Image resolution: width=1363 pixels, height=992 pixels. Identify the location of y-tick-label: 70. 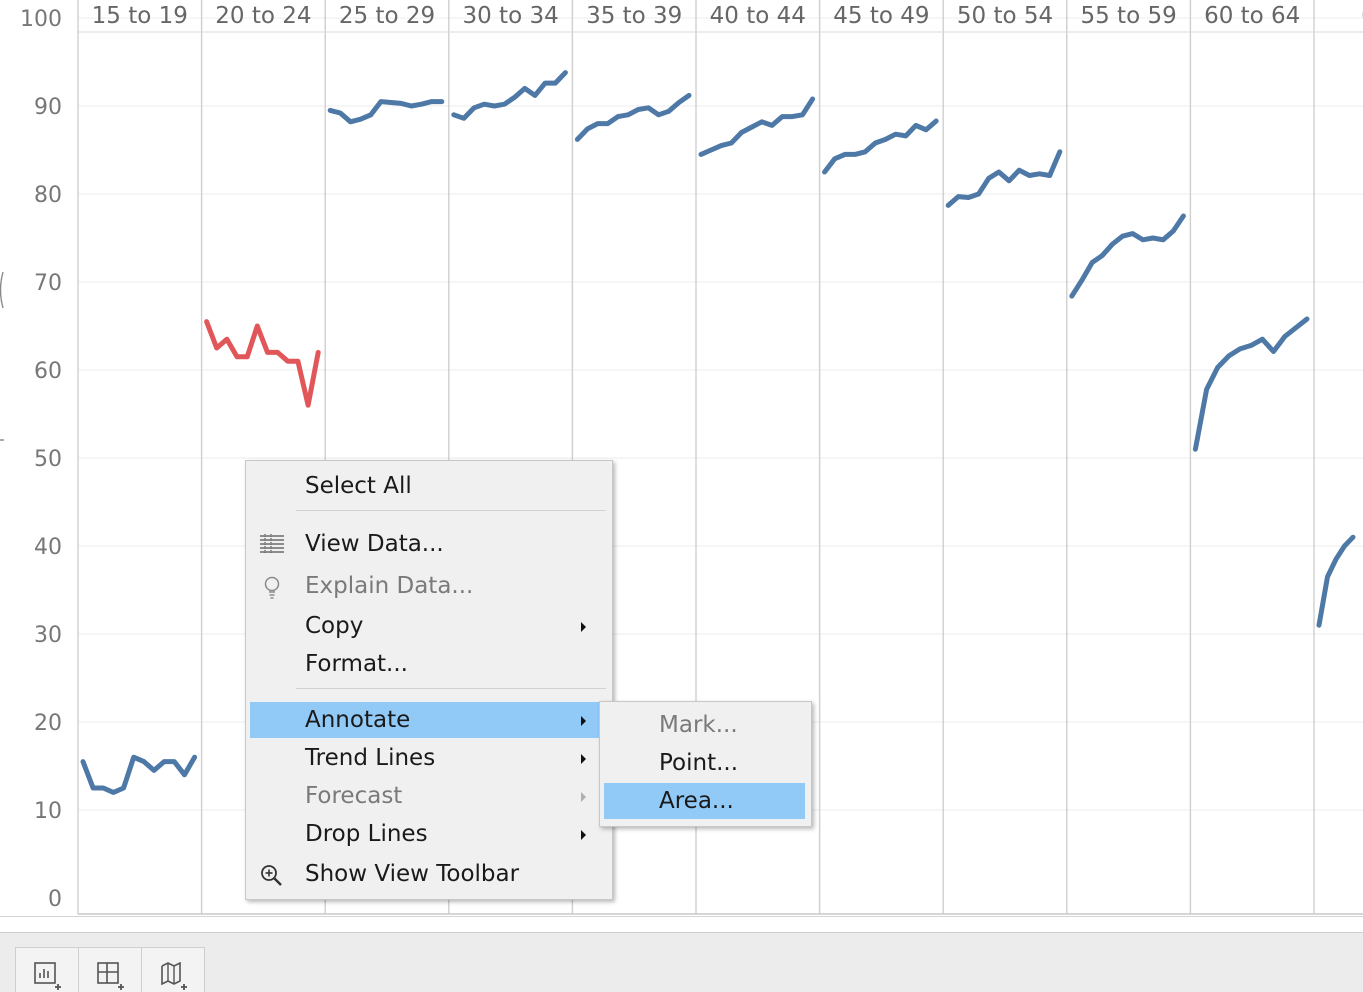
(48, 283).